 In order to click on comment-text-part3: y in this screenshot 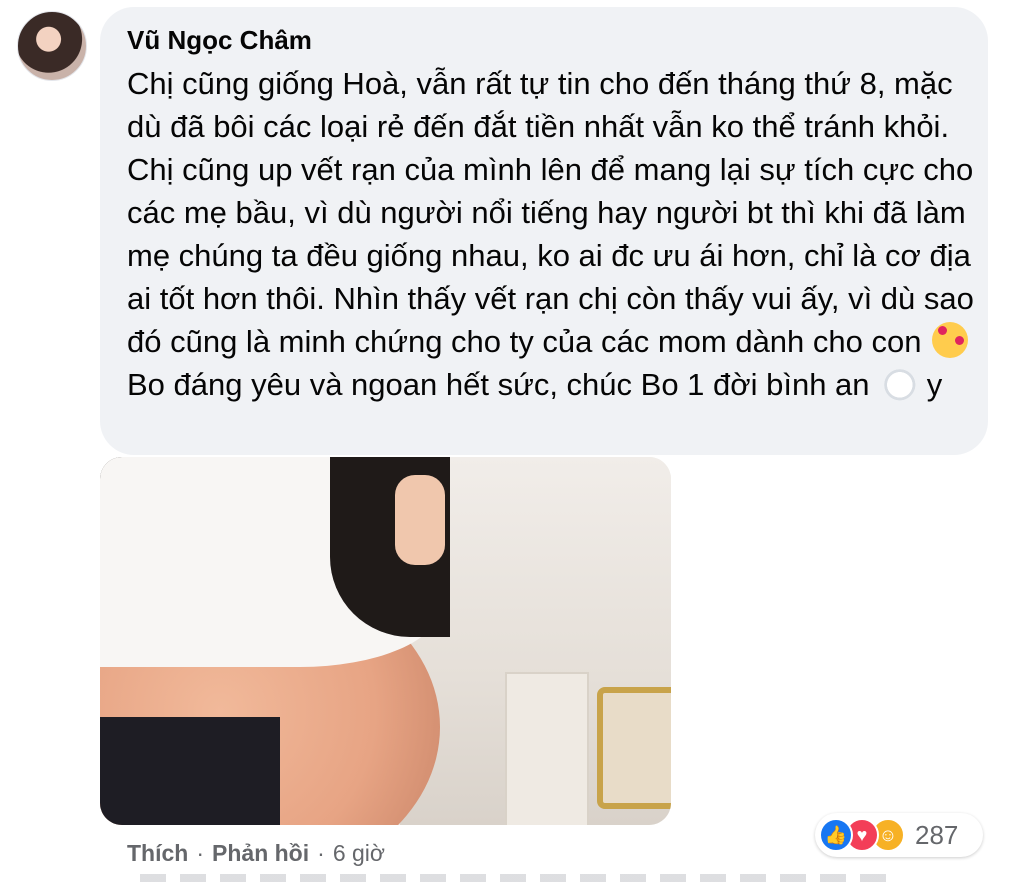, I will do `click(934, 384)`.